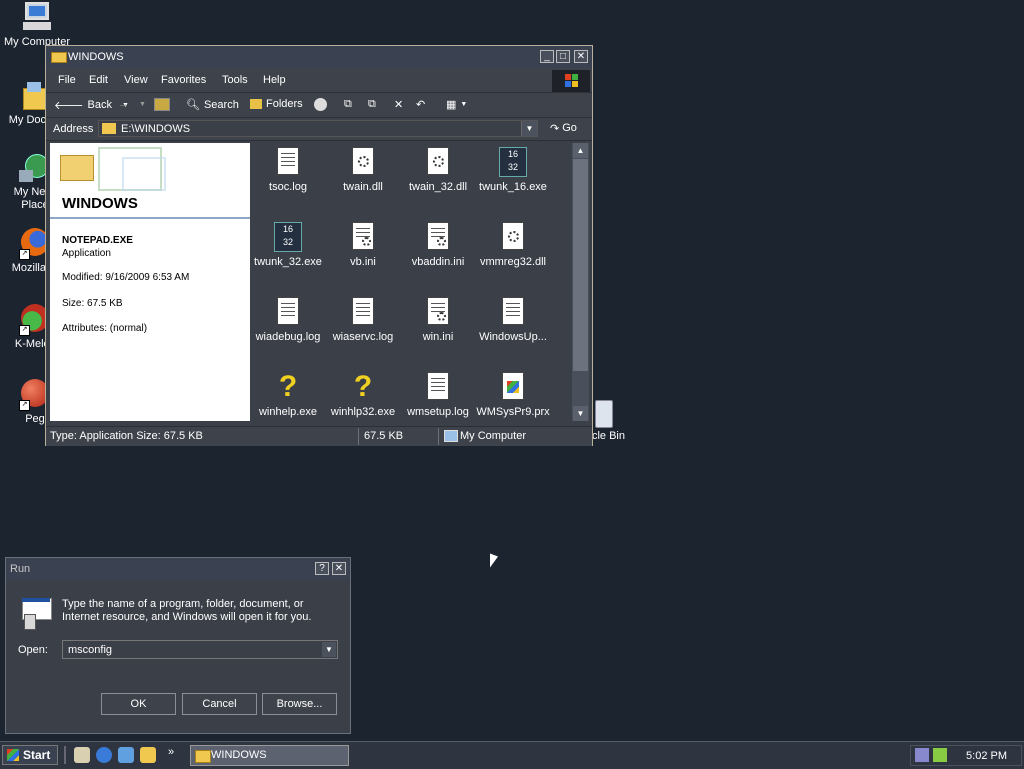  I want to click on file-item: 16 32 twunk_32.exe, so click(288, 245).